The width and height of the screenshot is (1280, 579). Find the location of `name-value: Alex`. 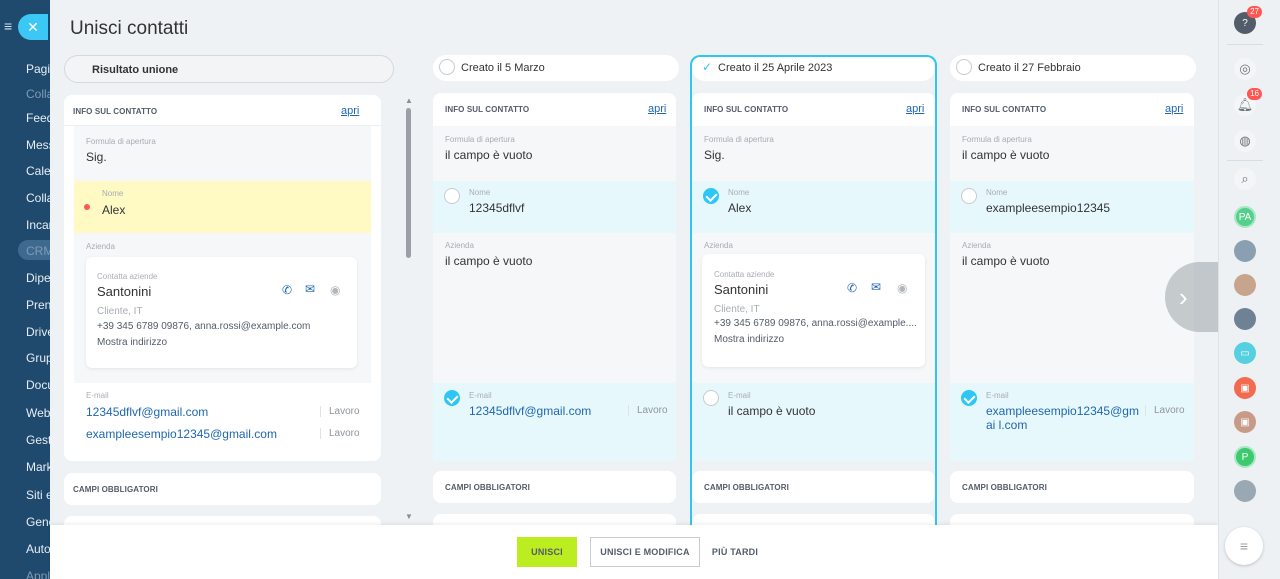

name-value: Alex is located at coordinates (114, 210).